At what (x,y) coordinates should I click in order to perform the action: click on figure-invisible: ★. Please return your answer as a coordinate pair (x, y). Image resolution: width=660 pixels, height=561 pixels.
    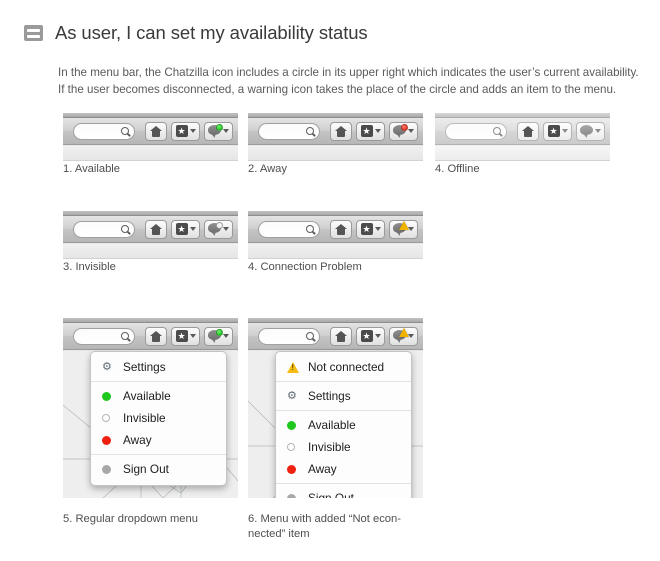
    Looking at the image, I should click on (150, 235).